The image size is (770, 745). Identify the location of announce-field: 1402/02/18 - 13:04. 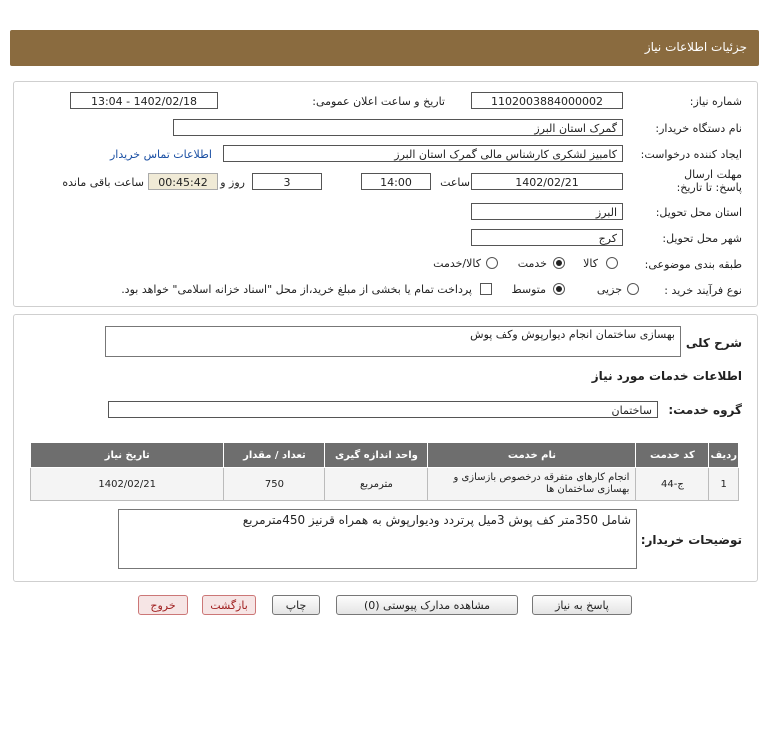
(144, 100).